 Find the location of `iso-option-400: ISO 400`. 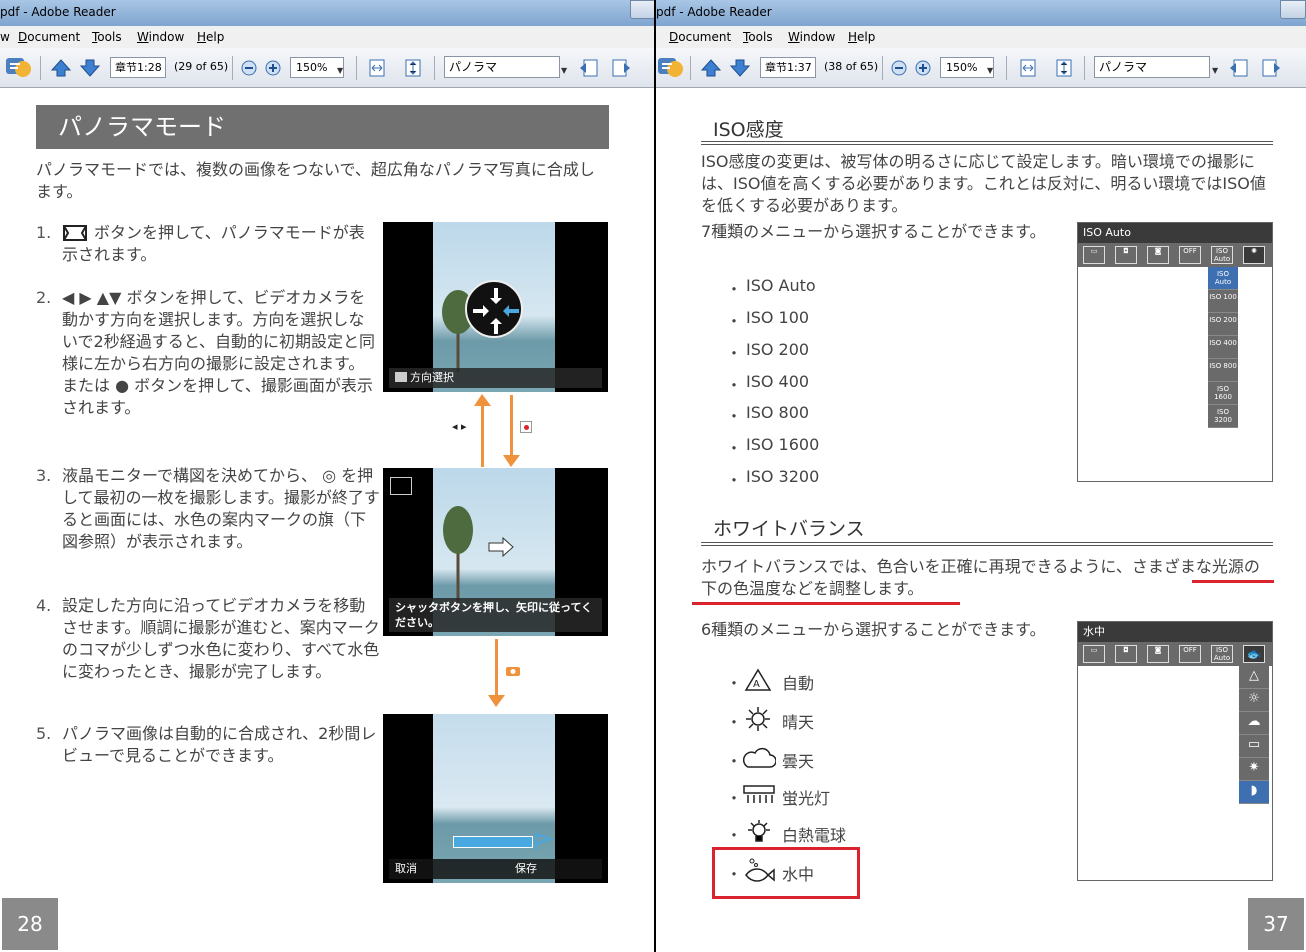

iso-option-400: ISO 400 is located at coordinates (1223, 347).